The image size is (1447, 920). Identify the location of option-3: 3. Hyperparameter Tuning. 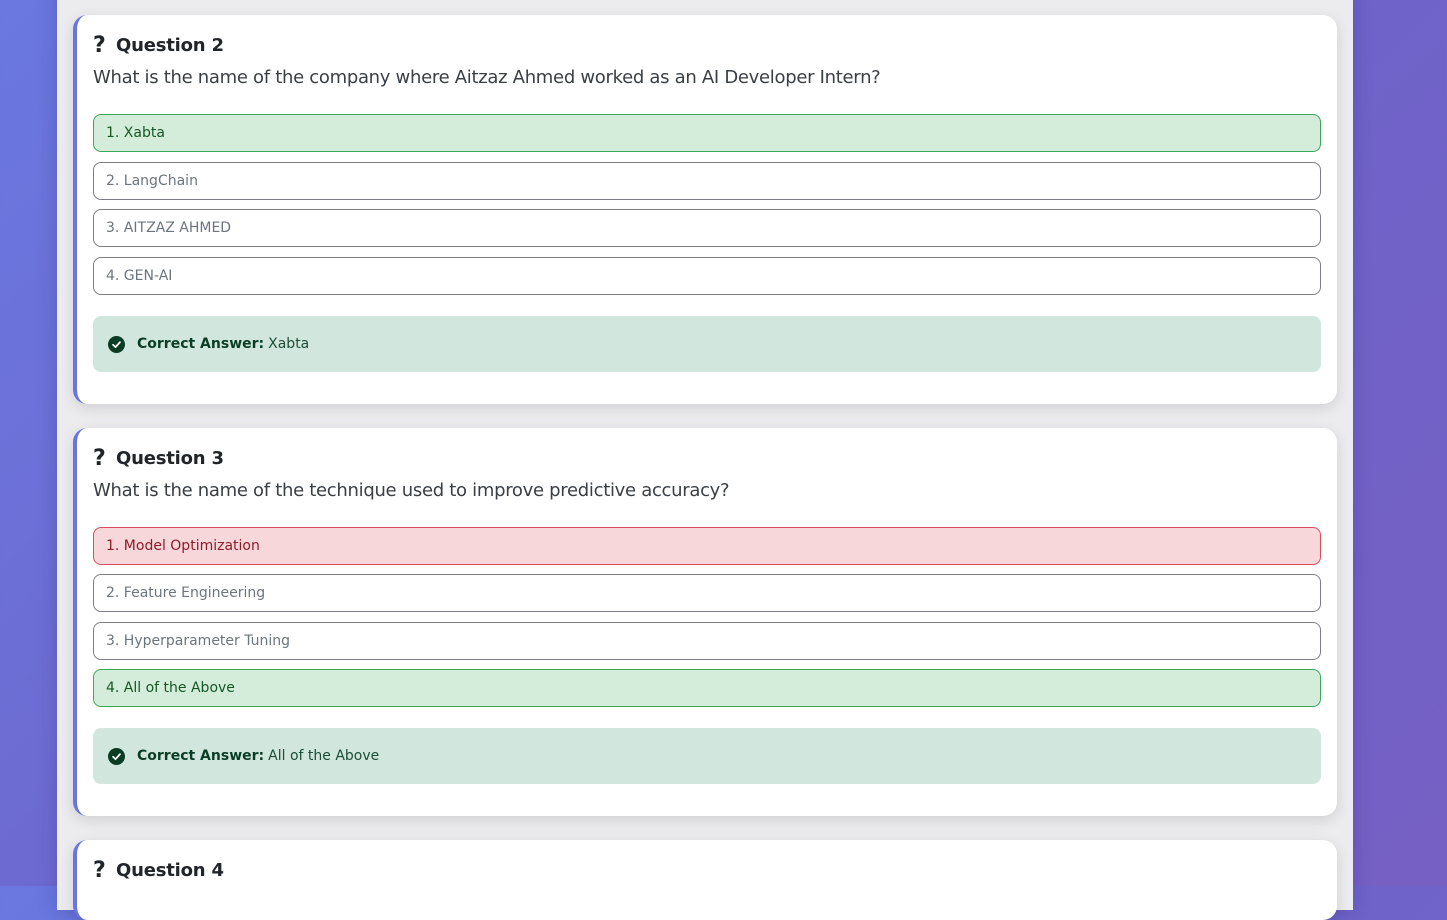
(707, 641).